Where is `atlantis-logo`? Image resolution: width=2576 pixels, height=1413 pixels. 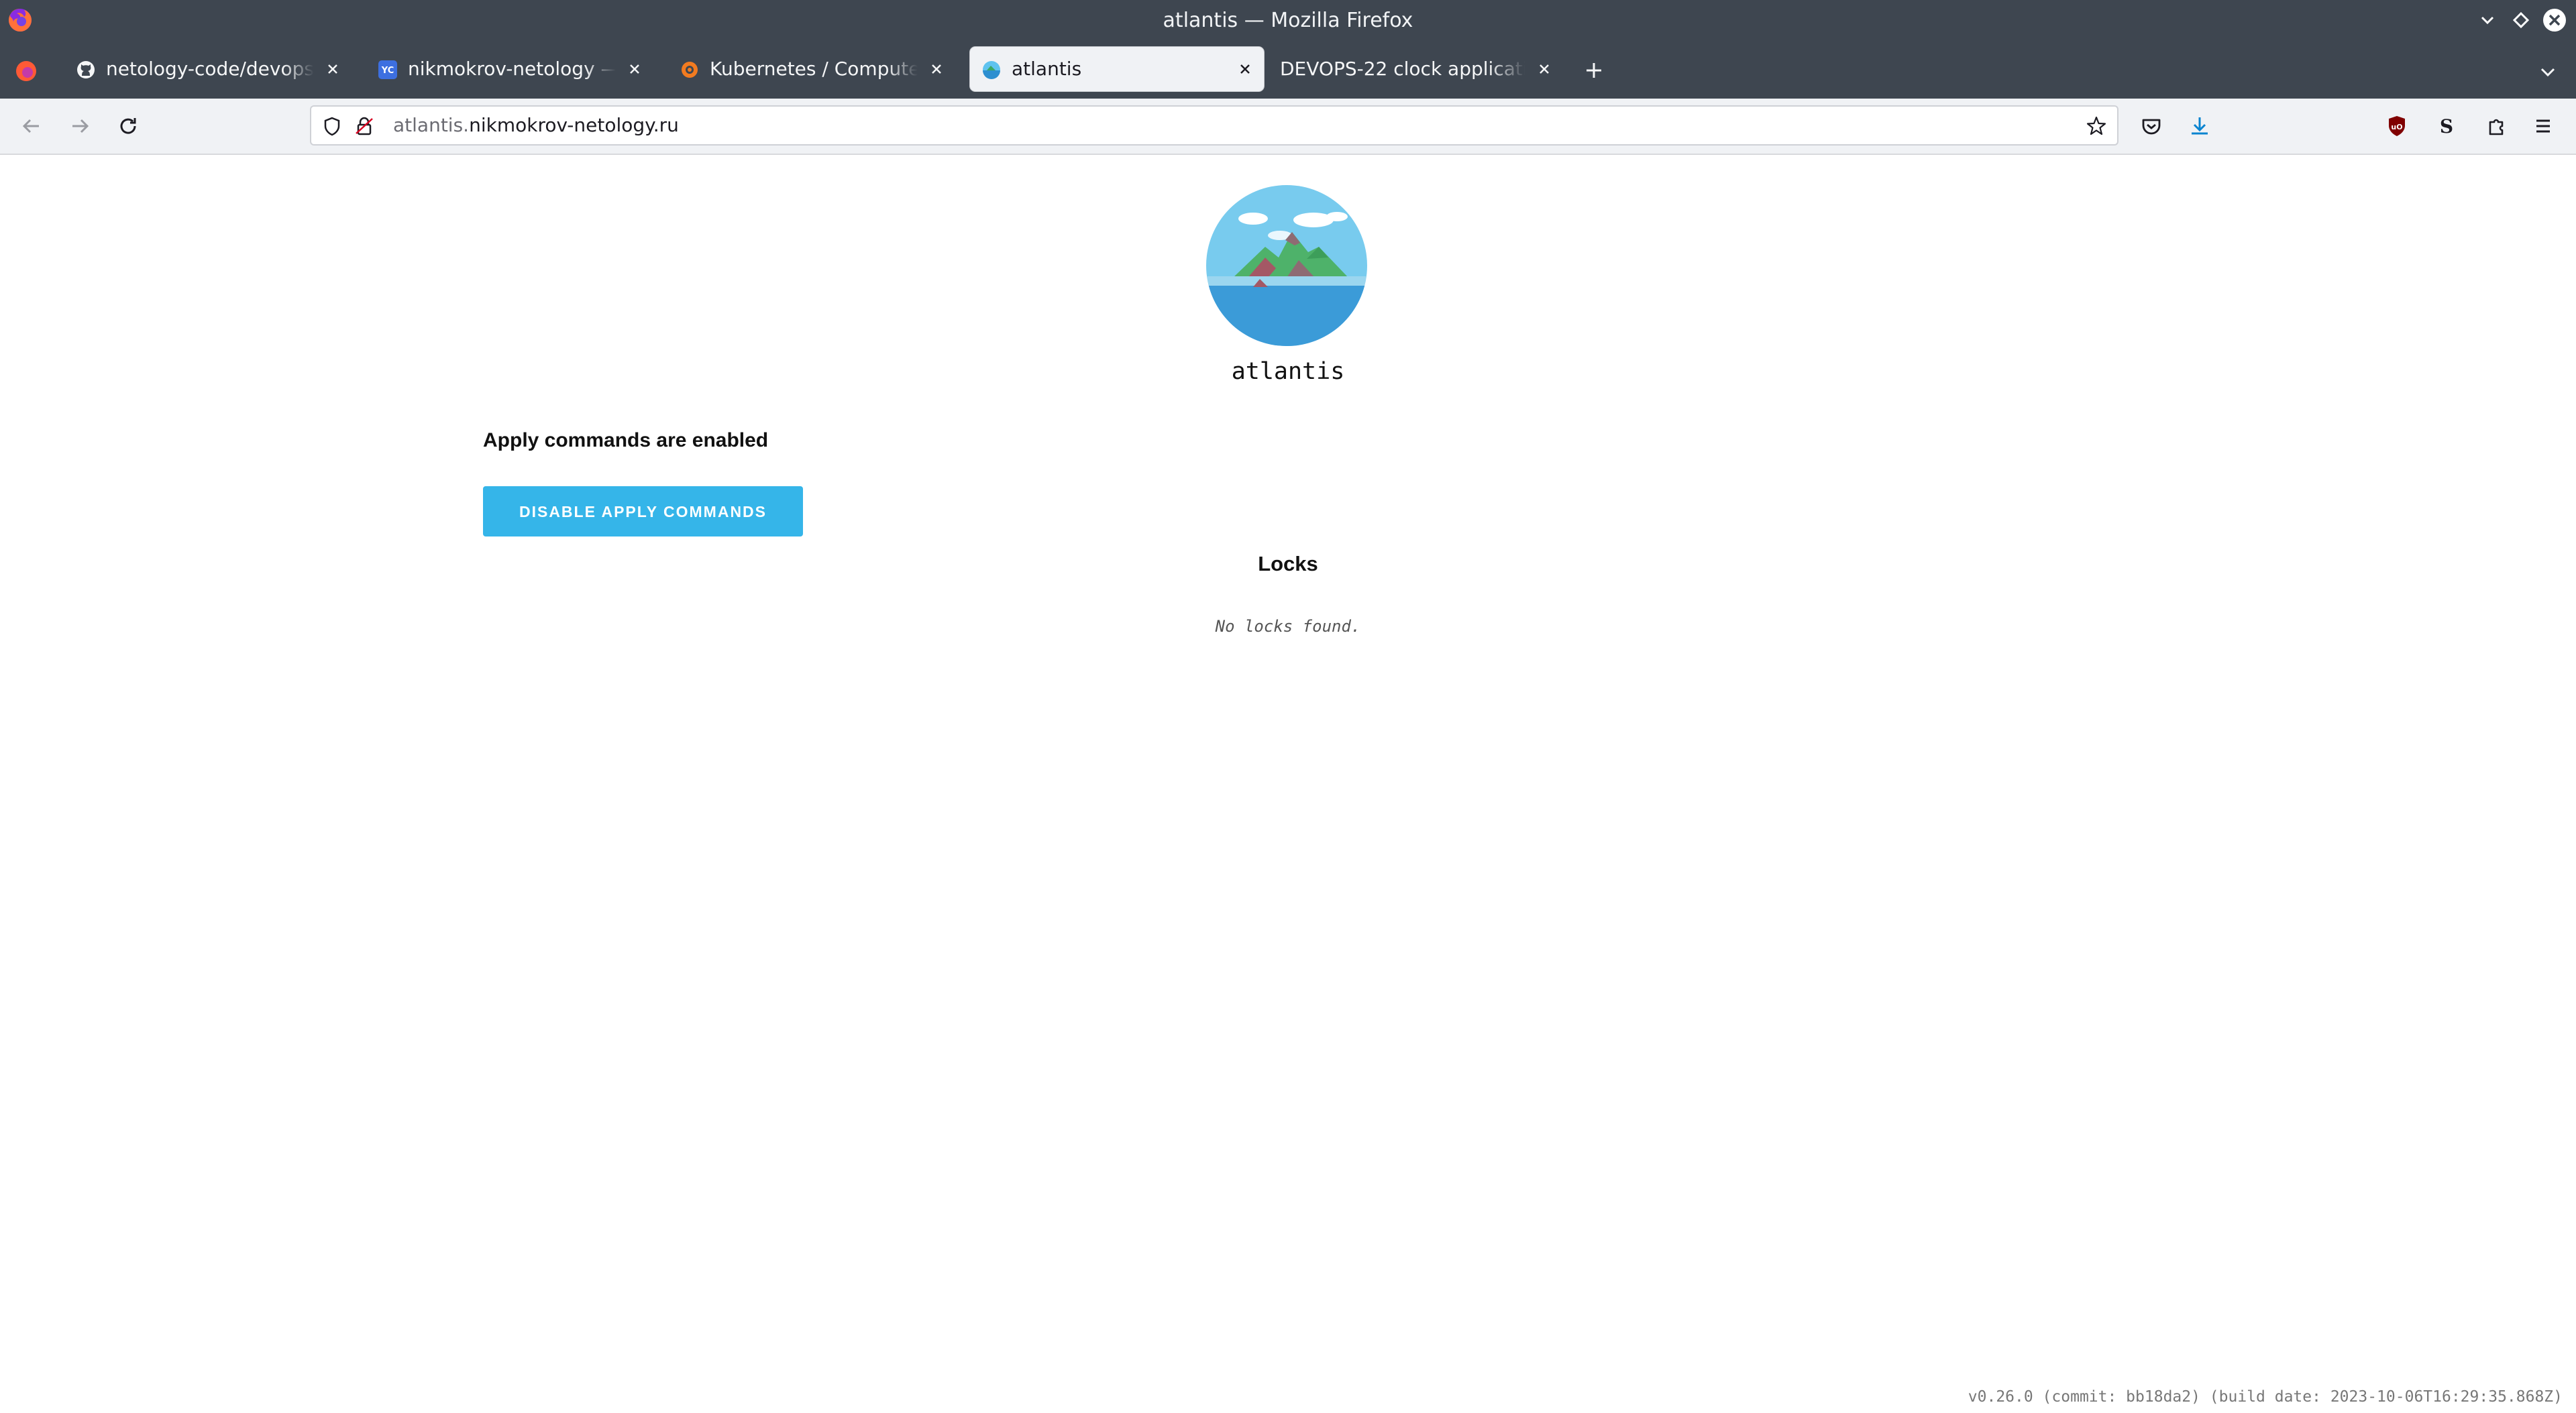 atlantis-logo is located at coordinates (1286, 265).